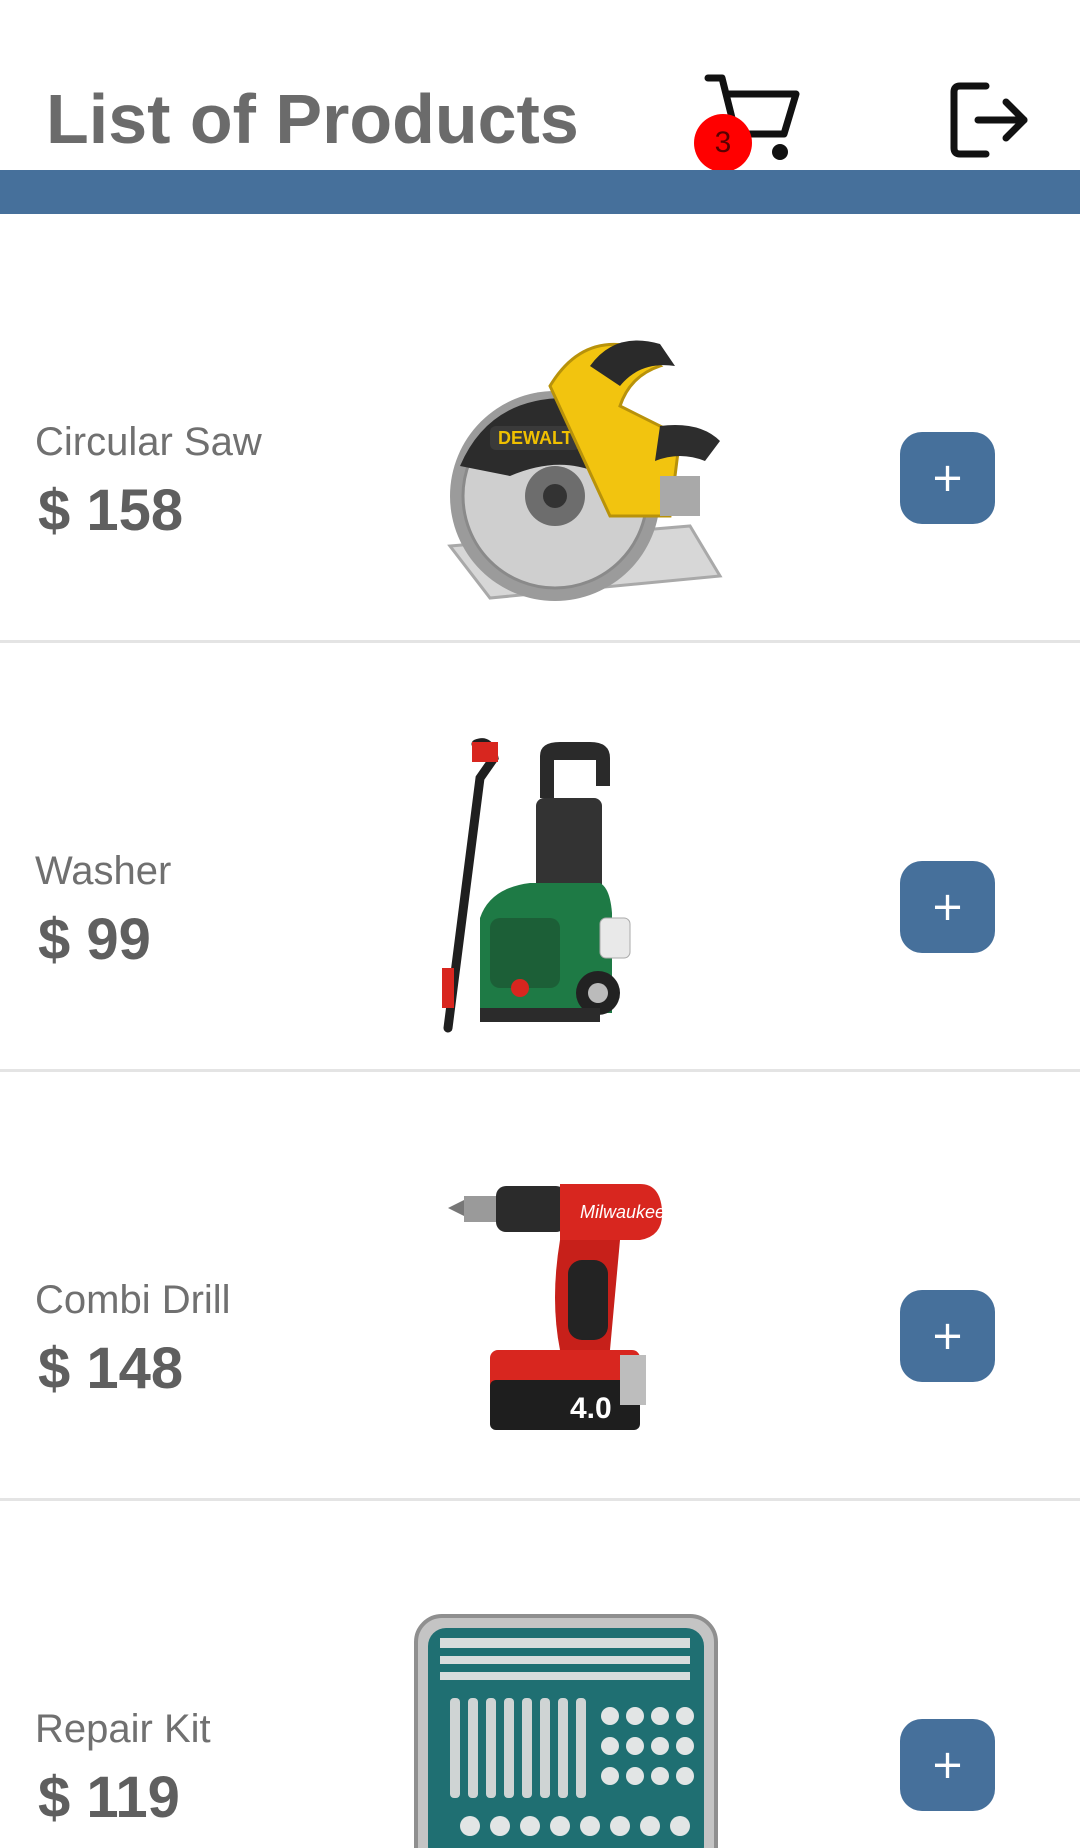 This screenshot has width=1080, height=1848. I want to click on logout-button, so click(990, 120).